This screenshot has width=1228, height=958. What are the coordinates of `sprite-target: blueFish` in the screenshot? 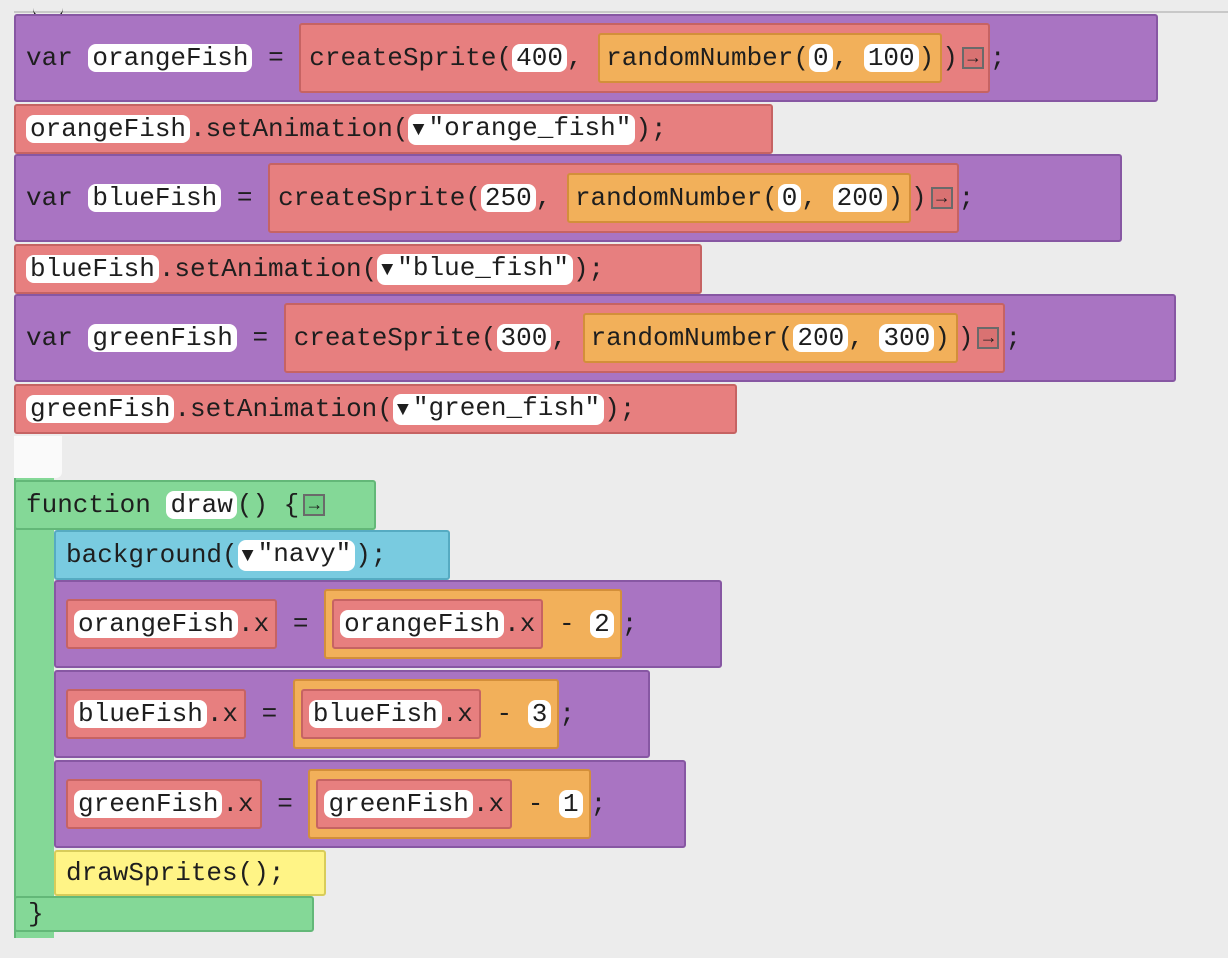 It's located at (140, 714).